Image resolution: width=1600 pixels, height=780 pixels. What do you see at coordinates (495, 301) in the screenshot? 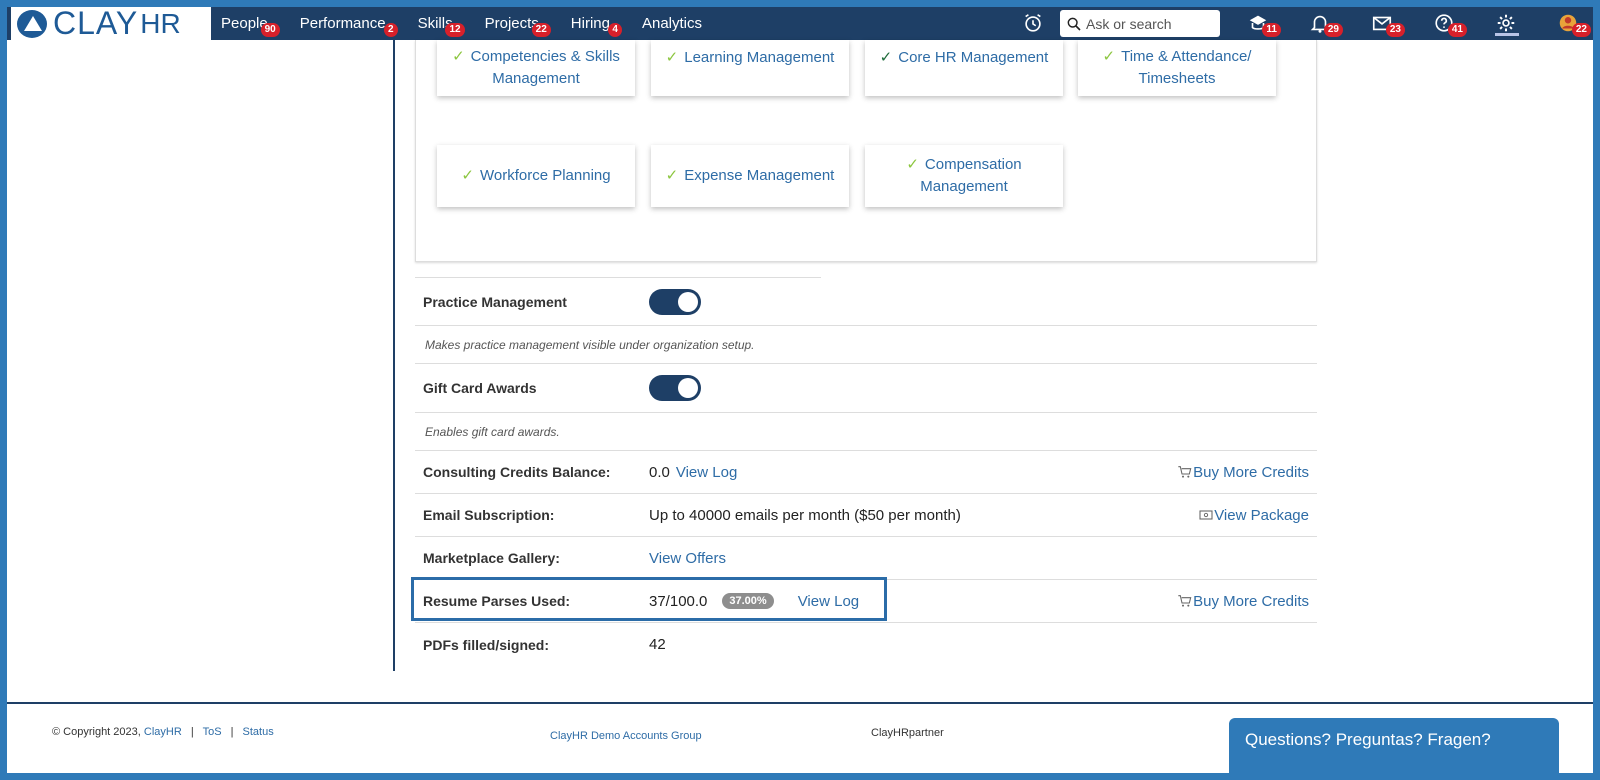
I see `practice-management-label: Practice Management` at bounding box center [495, 301].